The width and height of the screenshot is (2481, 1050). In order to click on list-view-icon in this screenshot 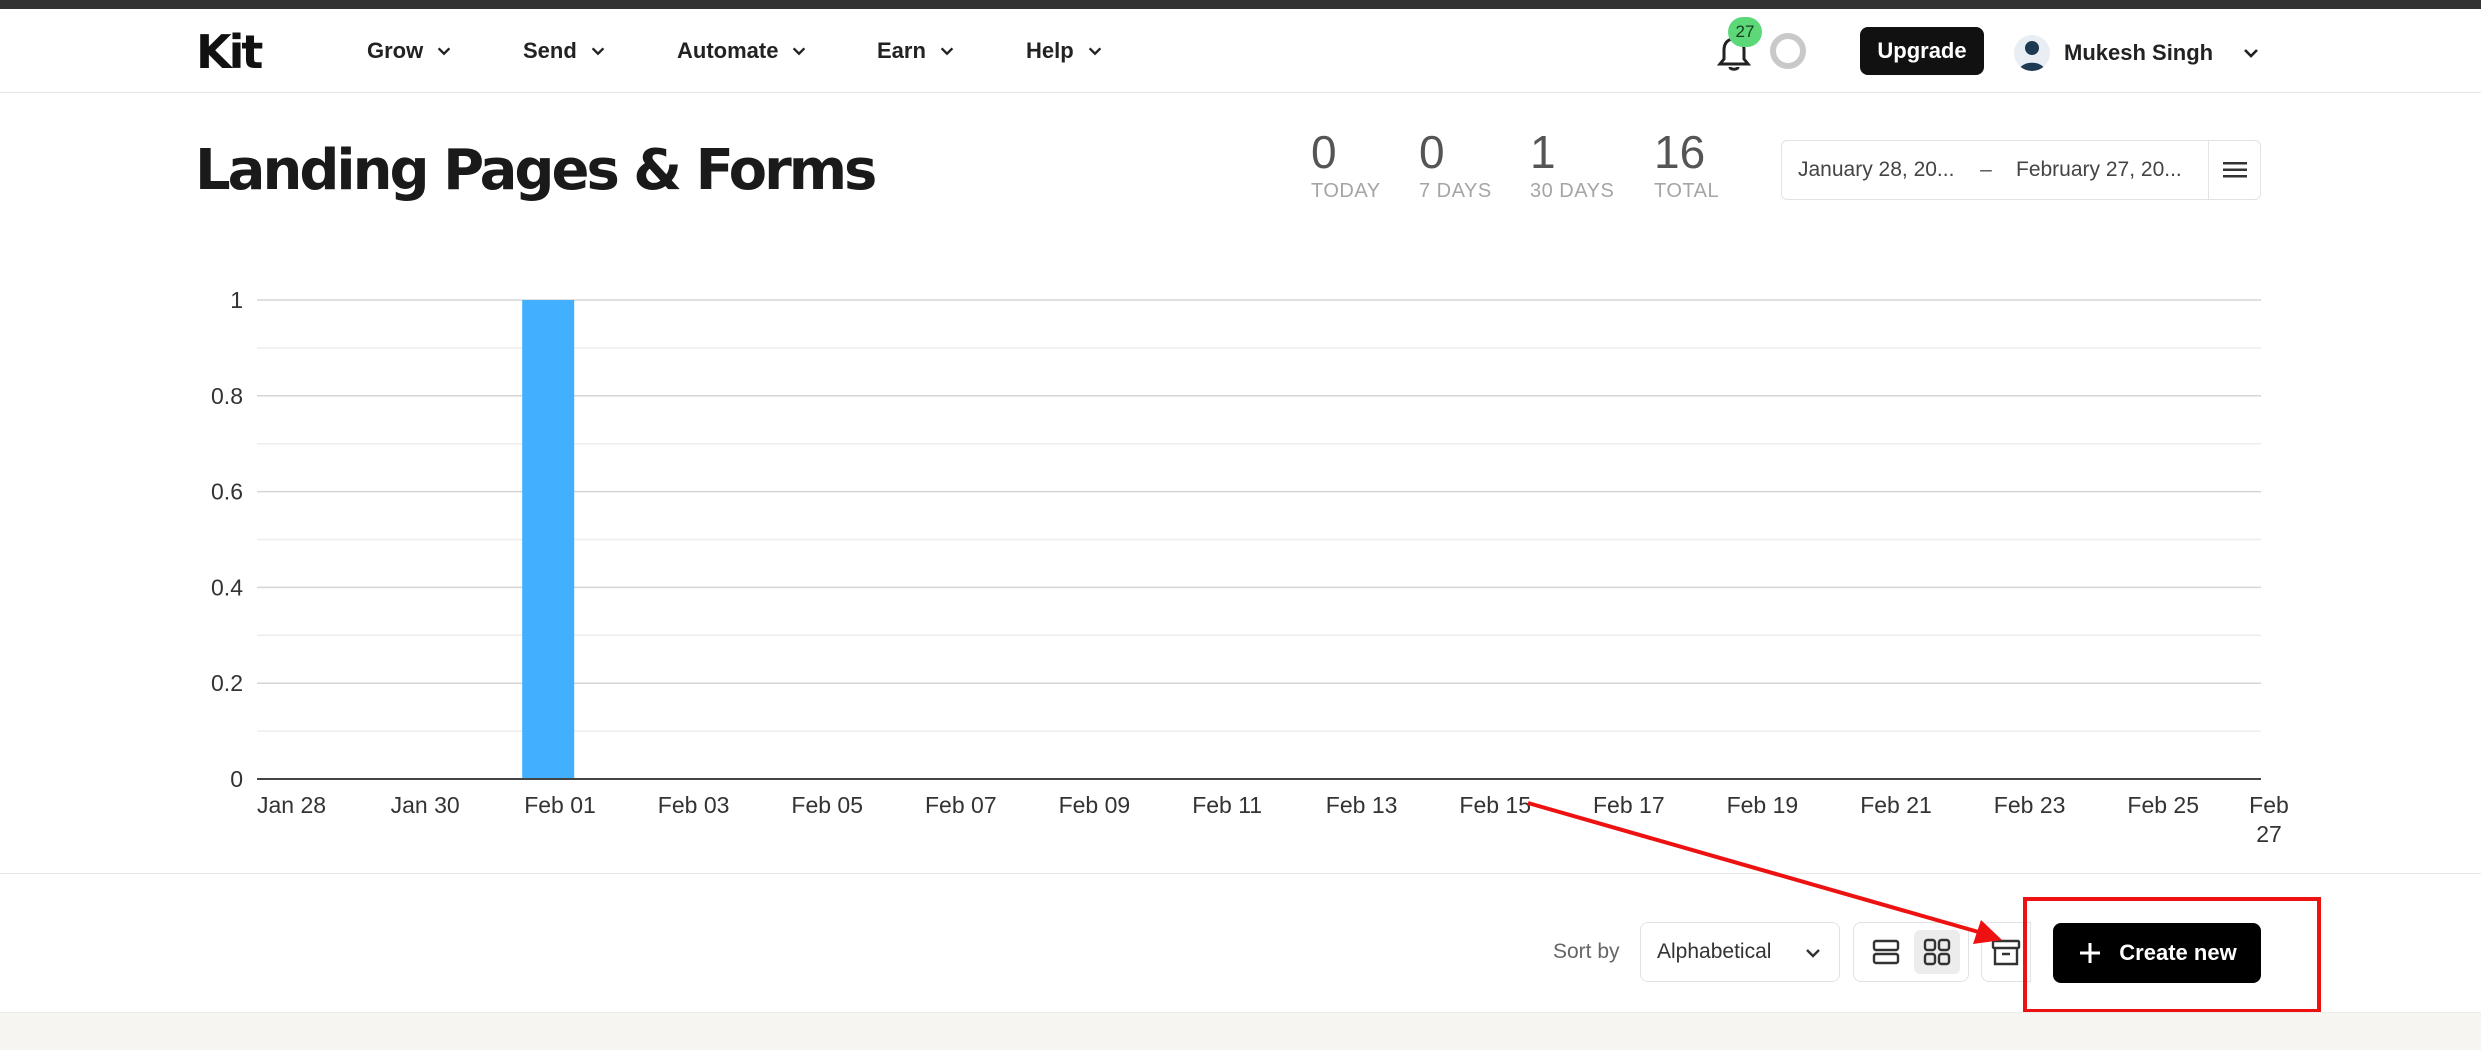, I will do `click(1885, 952)`.